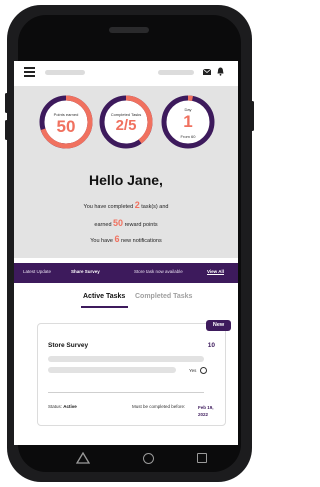  Describe the element at coordinates (126, 239) in the screenshot. I see `notifications-summary: You have 6 new notifications` at that location.